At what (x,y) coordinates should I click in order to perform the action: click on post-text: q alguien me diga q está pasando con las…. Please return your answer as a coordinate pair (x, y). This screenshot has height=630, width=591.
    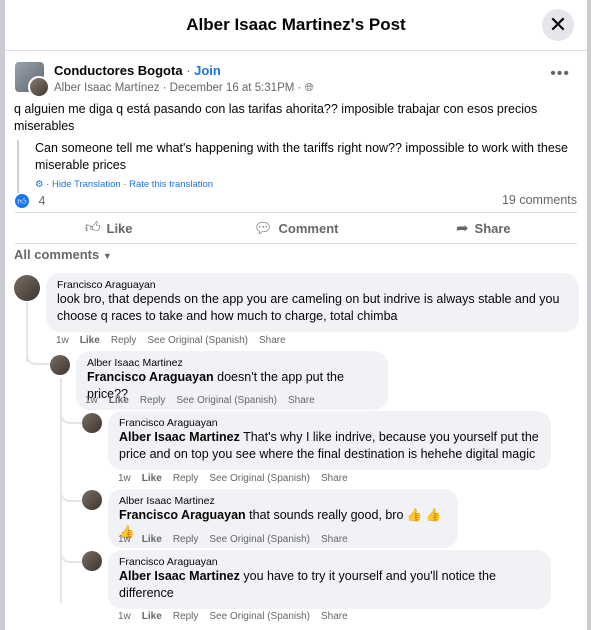
    Looking at the image, I should click on (276, 117).